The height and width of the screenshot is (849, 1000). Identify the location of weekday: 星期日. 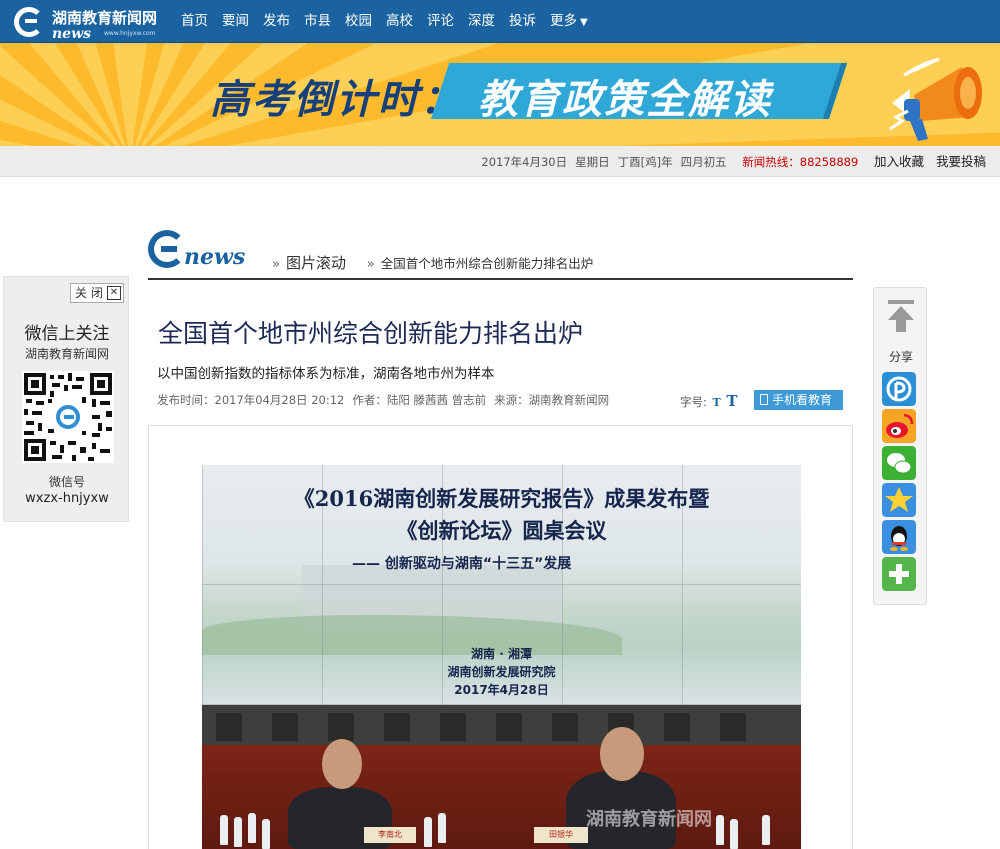
(592, 162).